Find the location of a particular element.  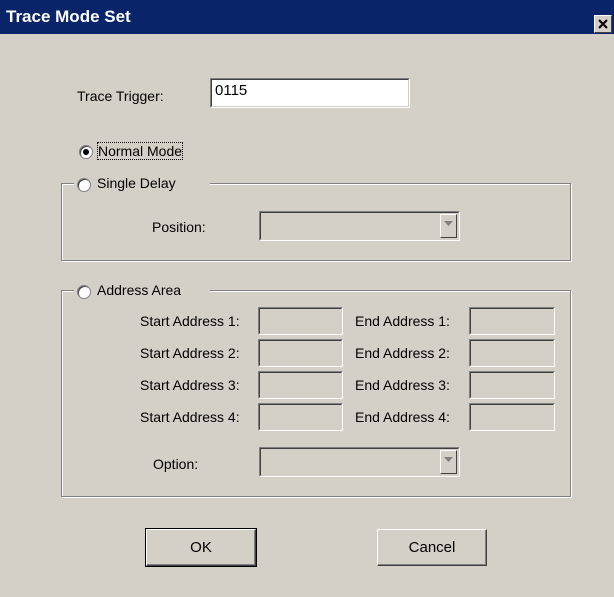

cancel-button: Cancel is located at coordinates (432, 547).